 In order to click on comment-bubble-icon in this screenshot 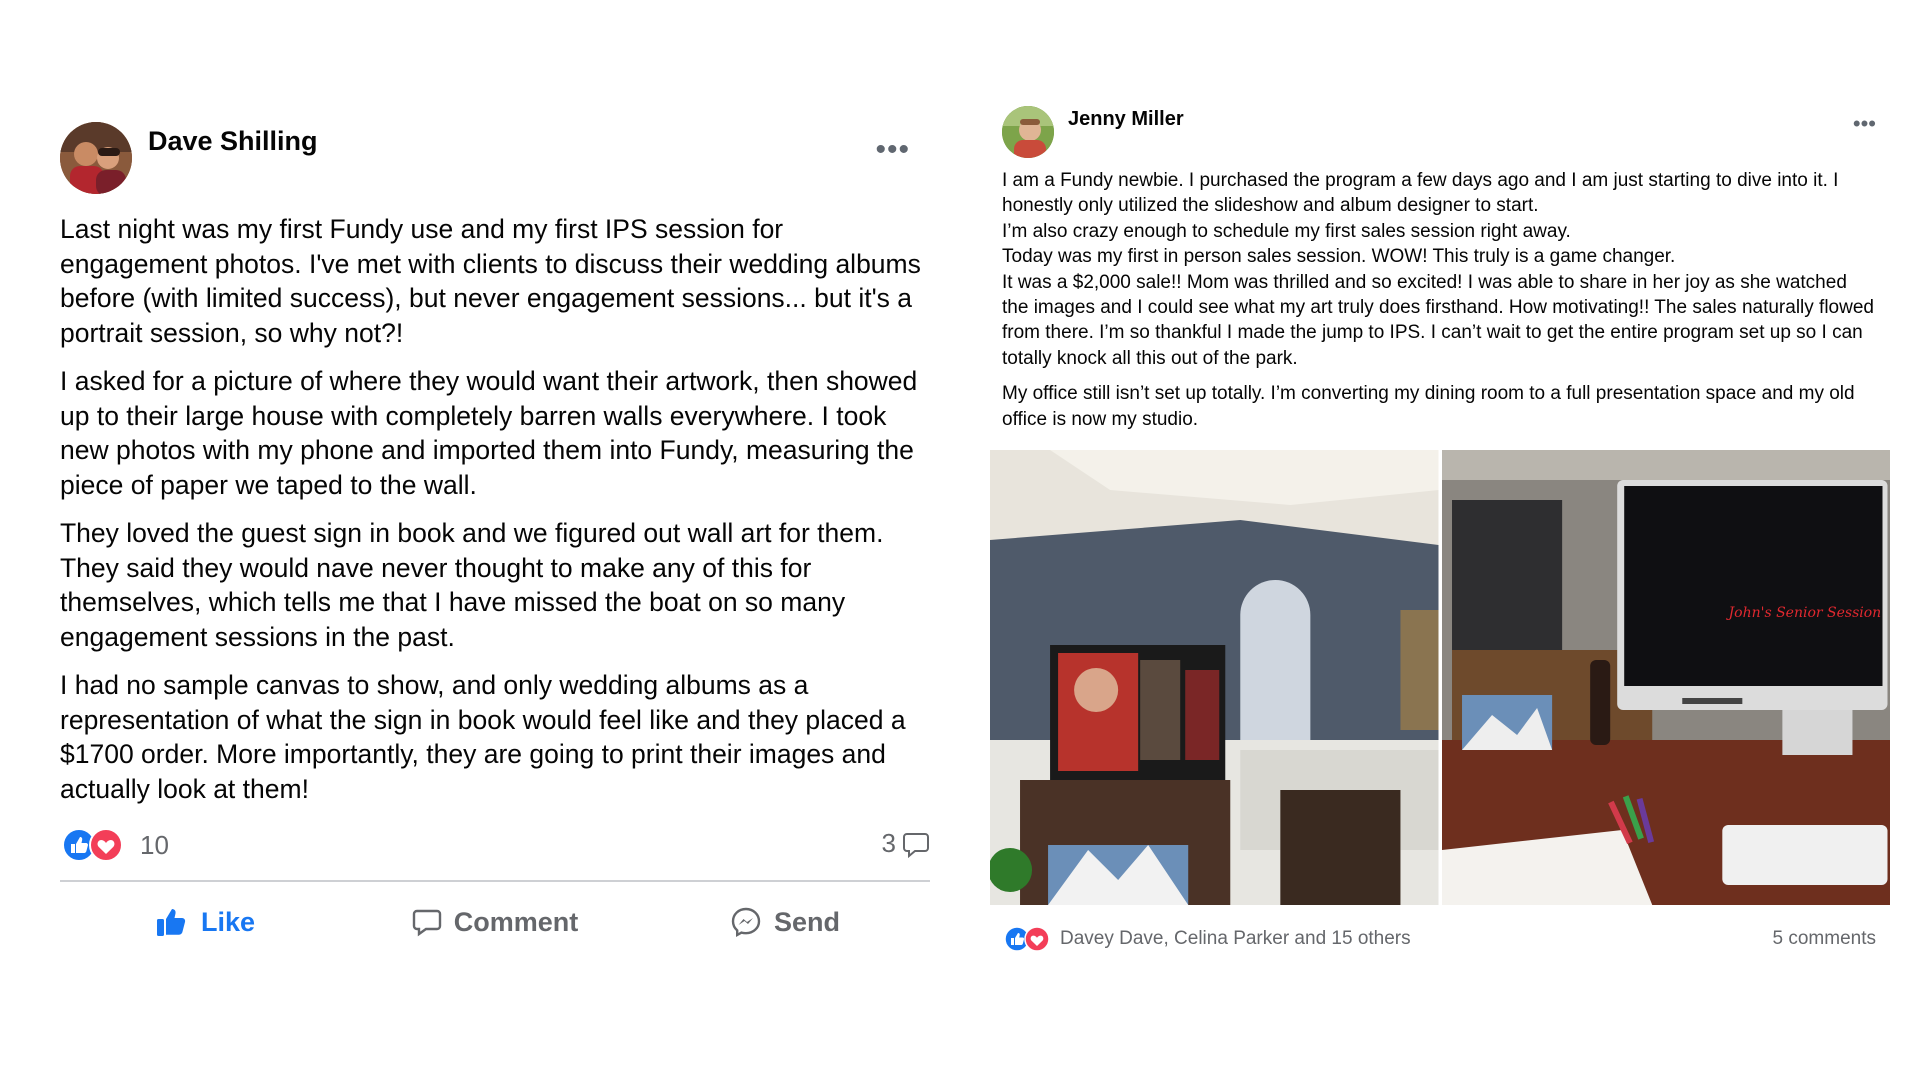, I will do `click(916, 845)`.